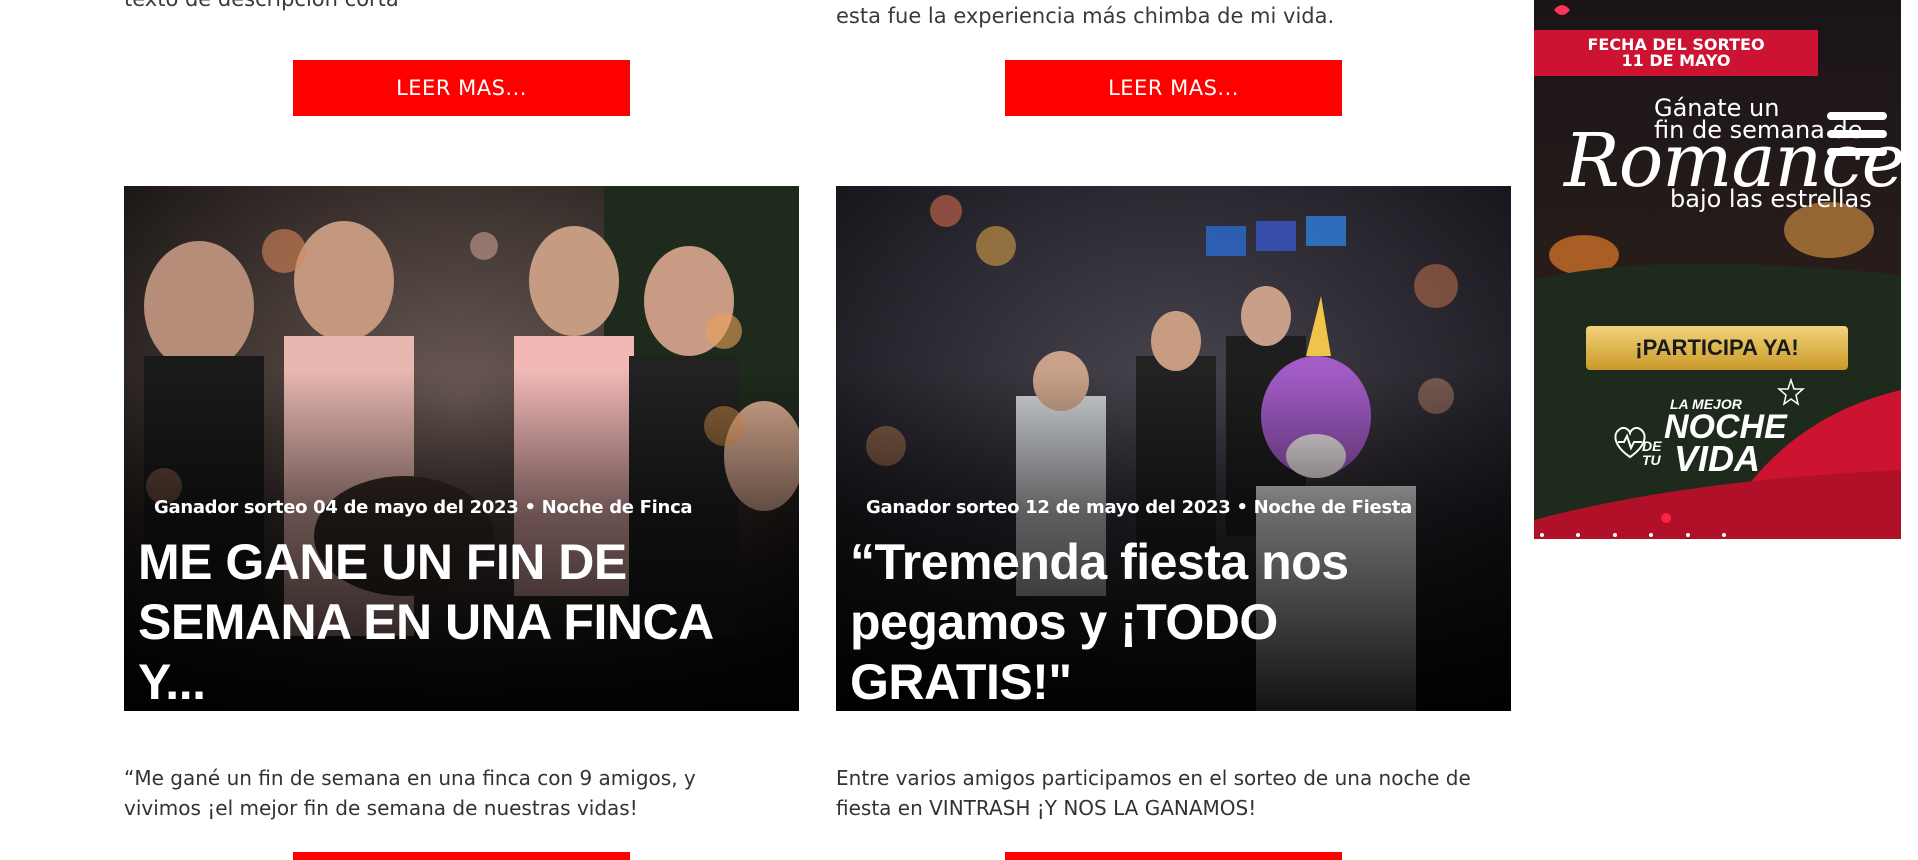  I want to click on hamburger-menu-icon, so click(1857, 138).